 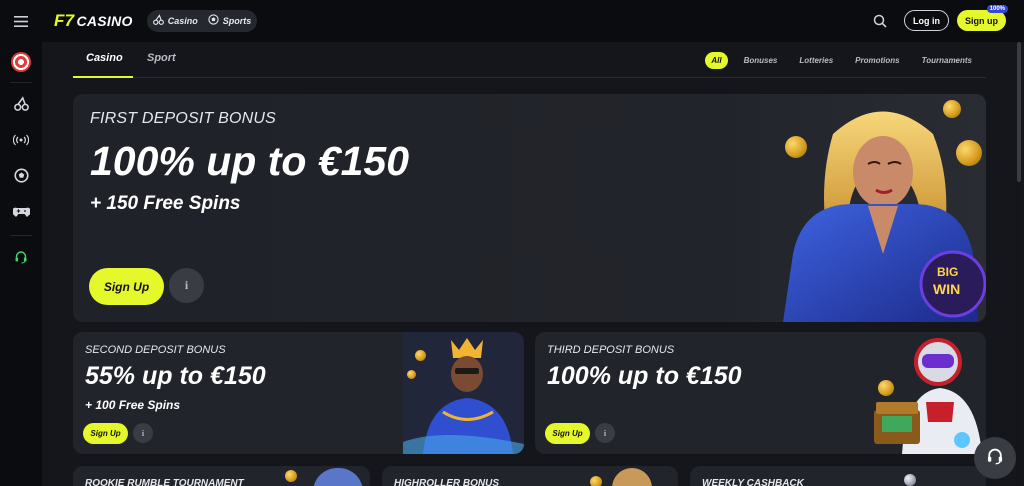 I want to click on signup-button: Sign up 100%, so click(x=982, y=18).